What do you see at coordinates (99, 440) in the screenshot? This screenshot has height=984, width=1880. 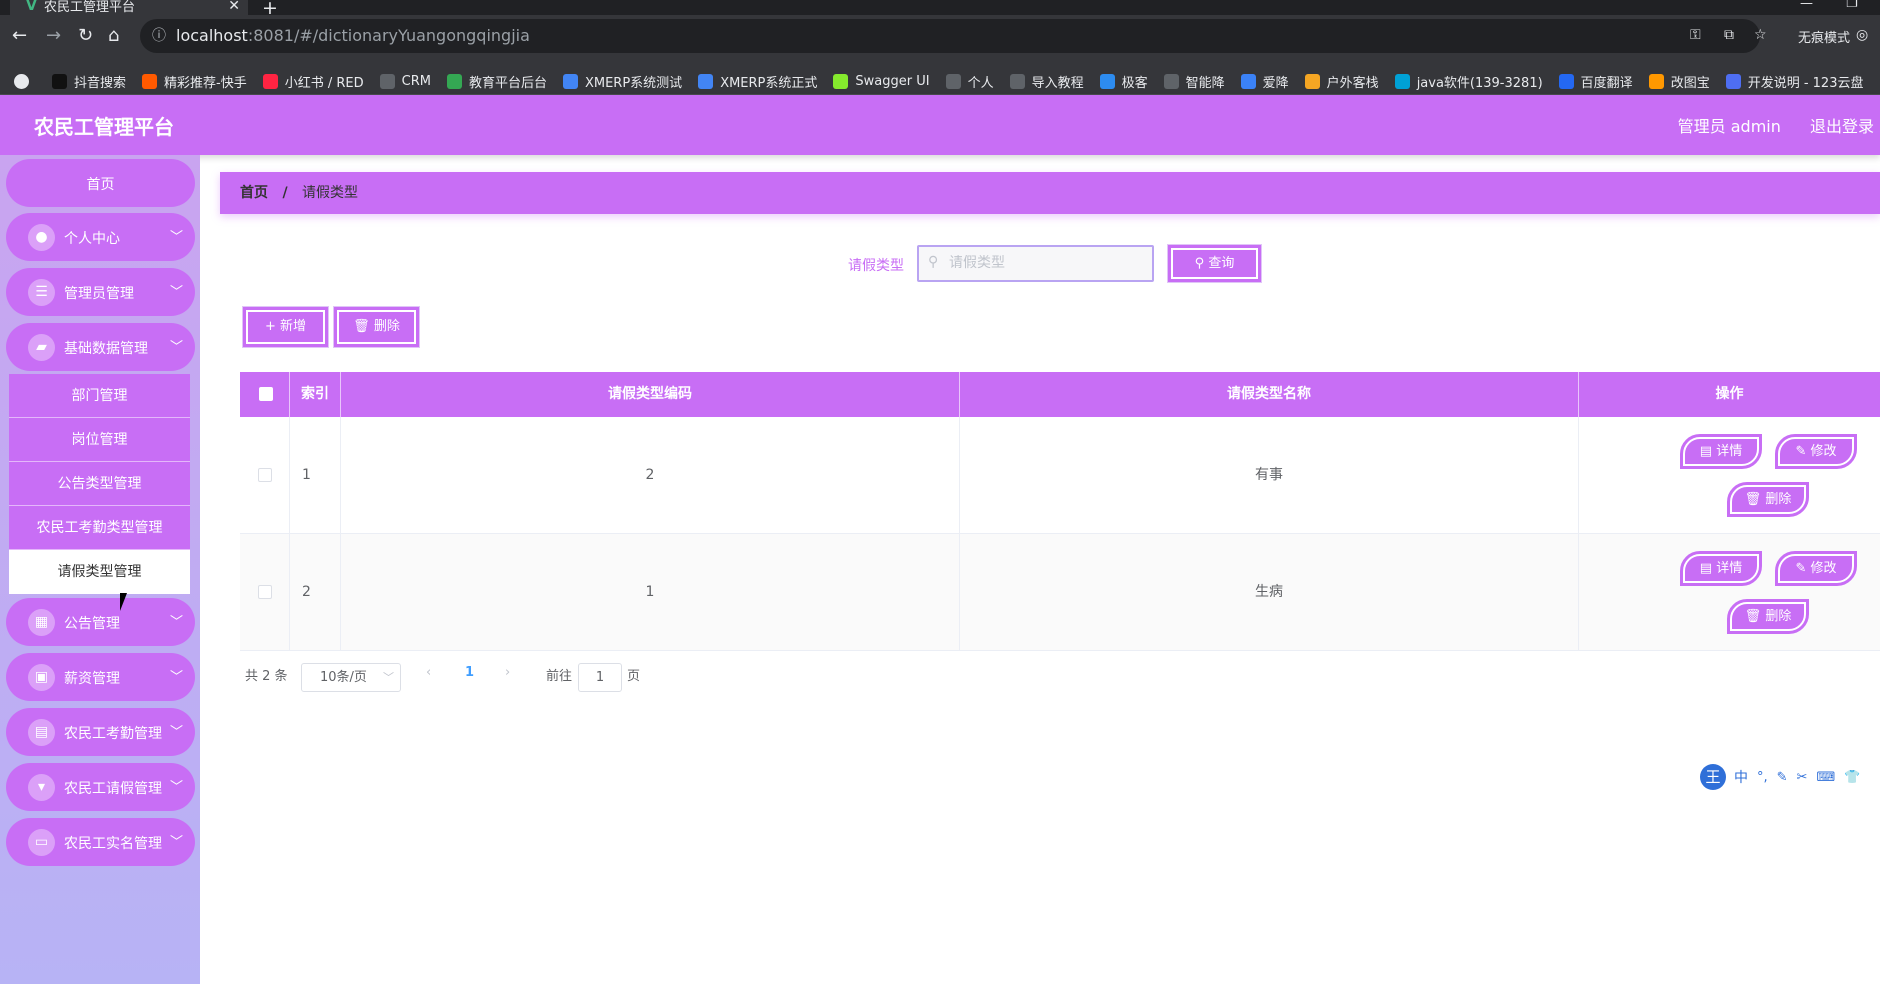 I see `submenu-position: 岗位管理` at bounding box center [99, 440].